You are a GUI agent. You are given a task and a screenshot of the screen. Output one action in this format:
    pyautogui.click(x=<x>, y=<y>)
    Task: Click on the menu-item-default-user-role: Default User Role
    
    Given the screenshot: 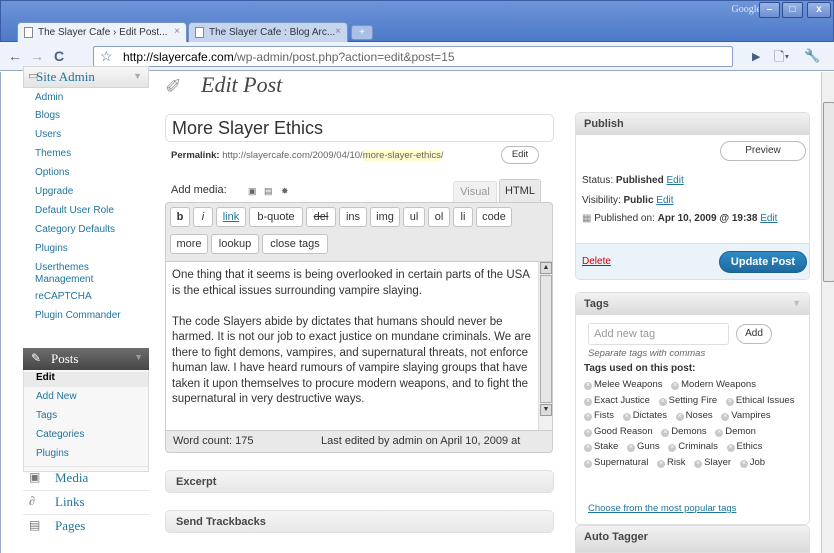 What is the action you would take?
    pyautogui.click(x=74, y=210)
    